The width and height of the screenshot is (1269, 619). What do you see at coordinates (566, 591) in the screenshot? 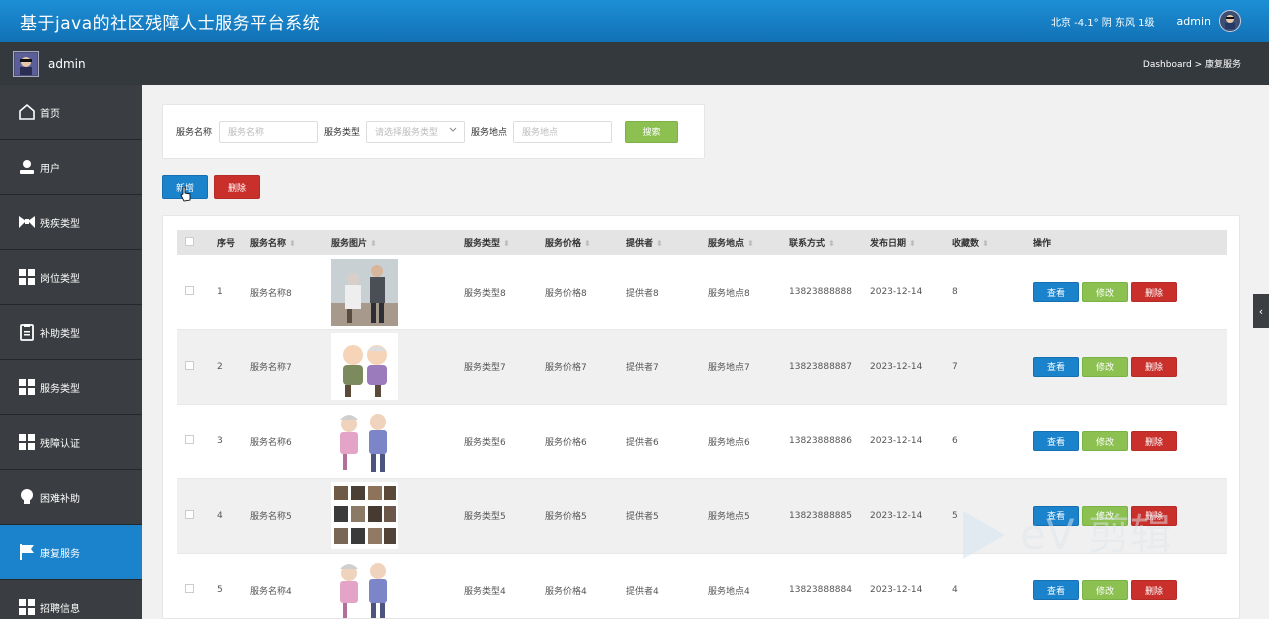
I see `cell-service-price: 服务价格4` at bounding box center [566, 591].